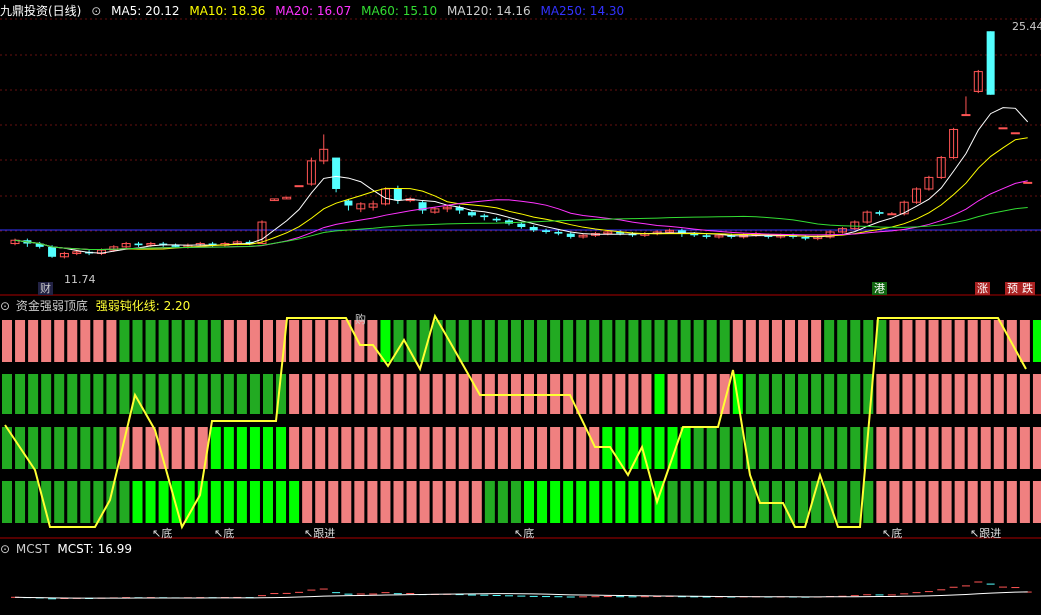  I want to click on cai-marker: 财, so click(45, 288).